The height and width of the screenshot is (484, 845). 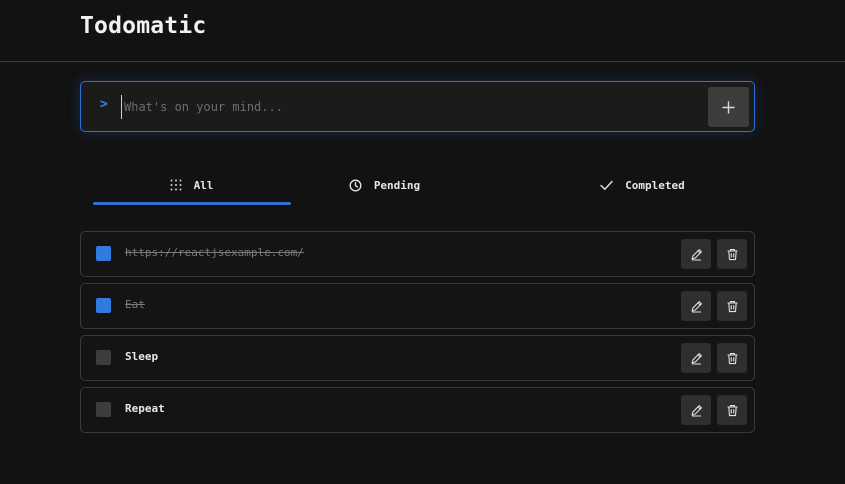 What do you see at coordinates (411, 107) in the screenshot?
I see `todo-input` at bounding box center [411, 107].